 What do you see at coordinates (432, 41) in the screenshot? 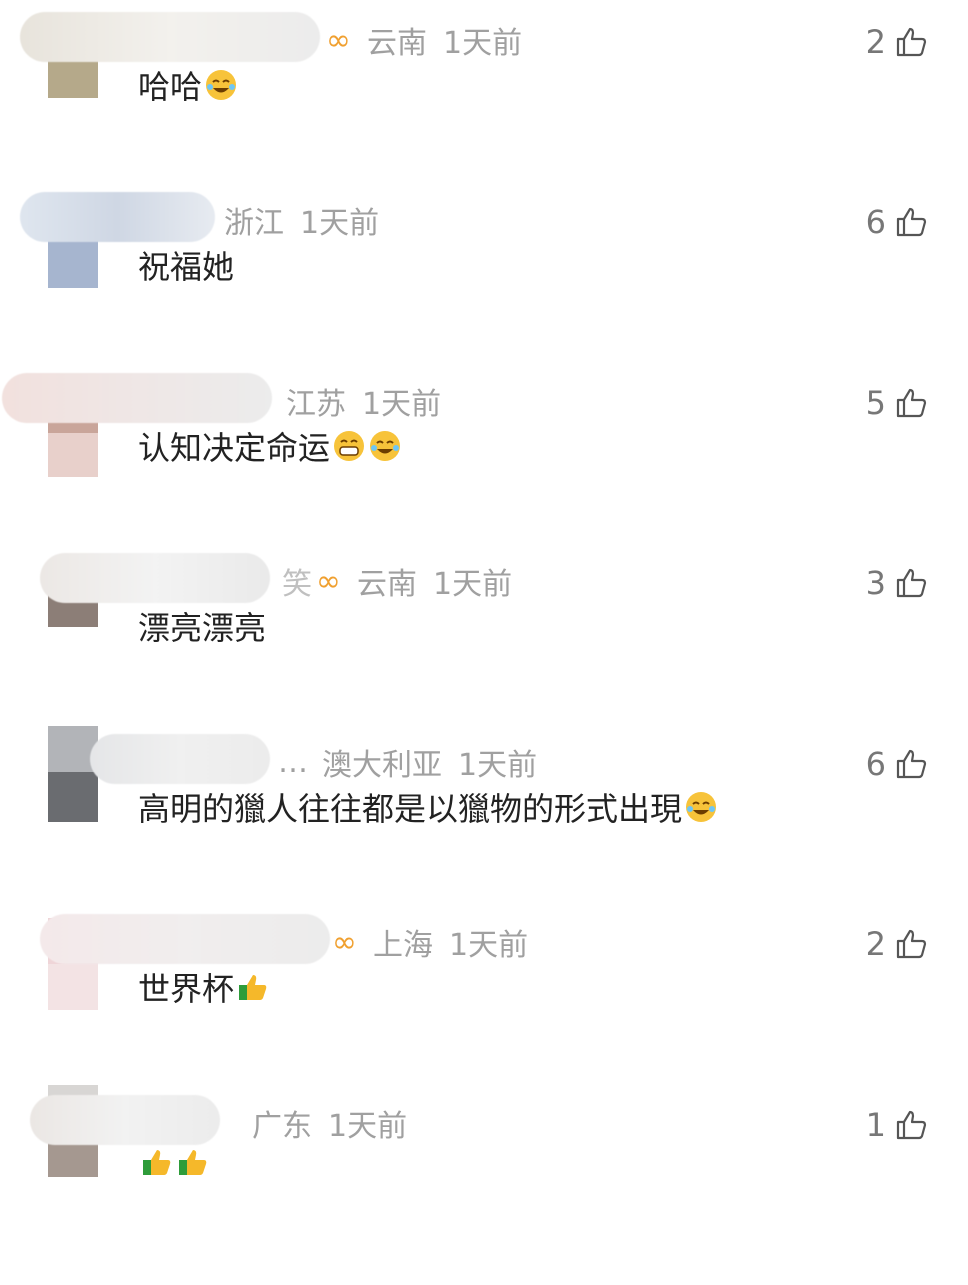
I see `comment-meta: ∞ 云南 1天前` at bounding box center [432, 41].